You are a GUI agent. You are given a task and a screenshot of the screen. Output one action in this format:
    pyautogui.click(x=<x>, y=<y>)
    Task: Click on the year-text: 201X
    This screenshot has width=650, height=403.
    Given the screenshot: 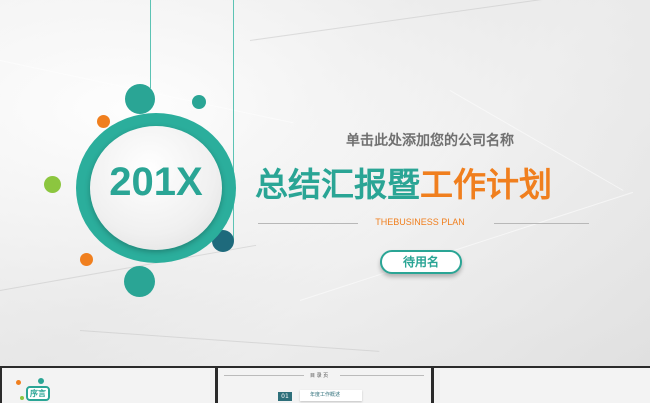 What is the action you would take?
    pyautogui.click(x=156, y=182)
    